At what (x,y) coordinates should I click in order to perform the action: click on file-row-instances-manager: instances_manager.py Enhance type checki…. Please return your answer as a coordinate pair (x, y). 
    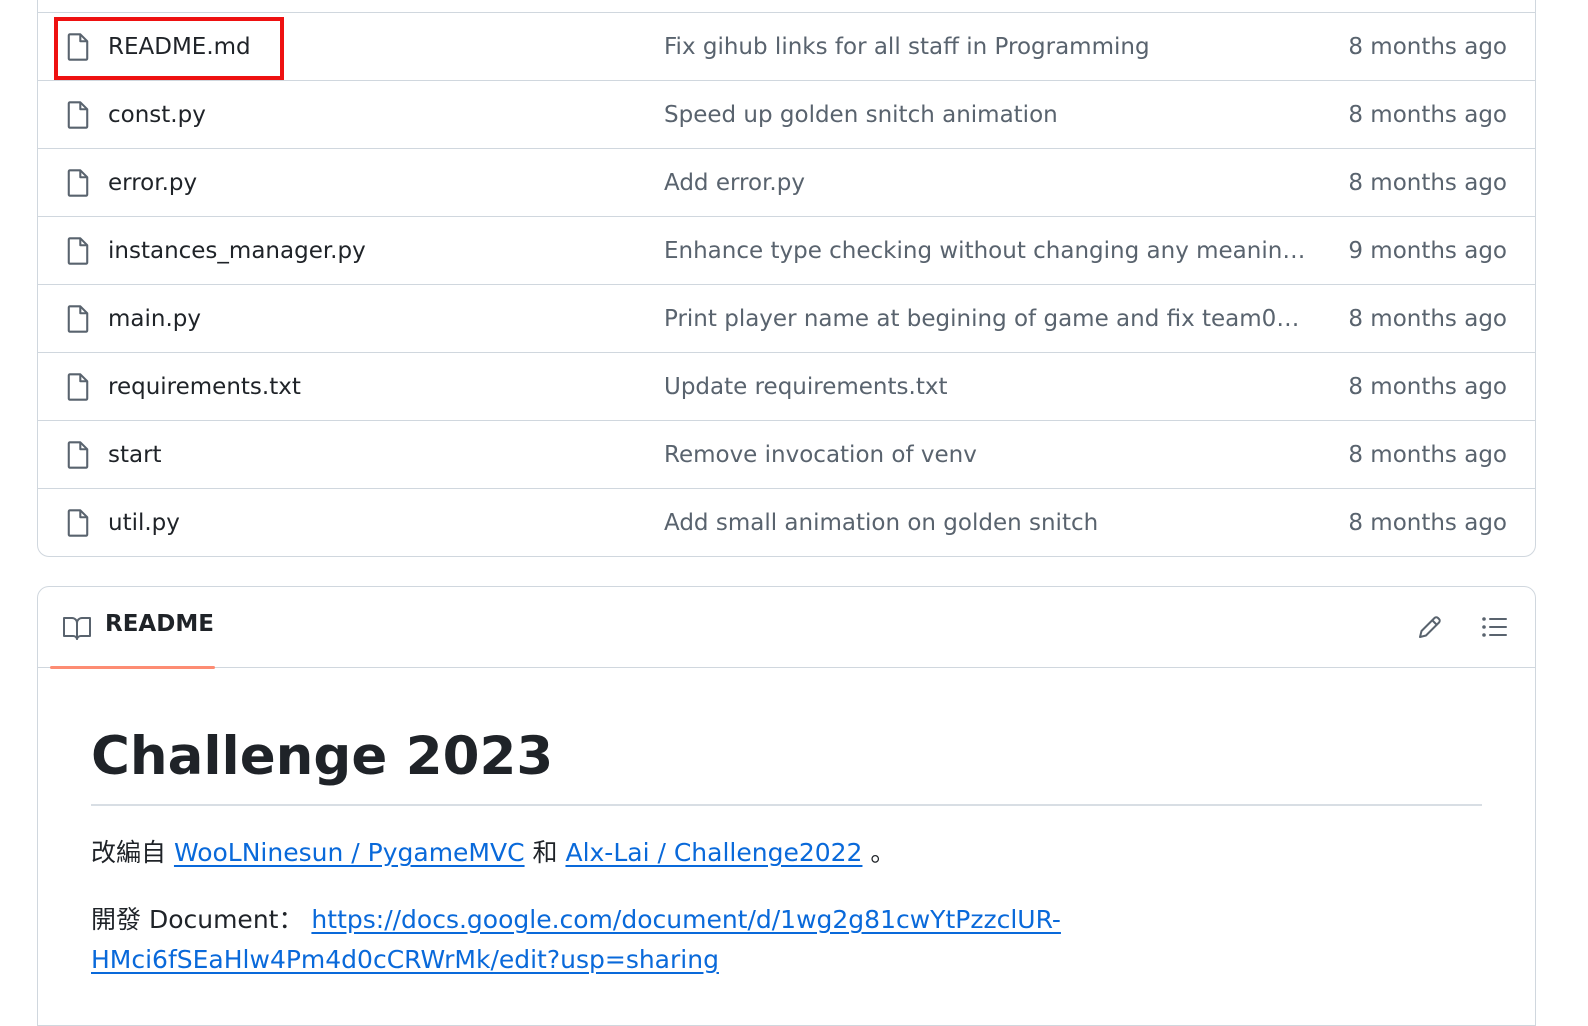
    Looking at the image, I should click on (786, 251).